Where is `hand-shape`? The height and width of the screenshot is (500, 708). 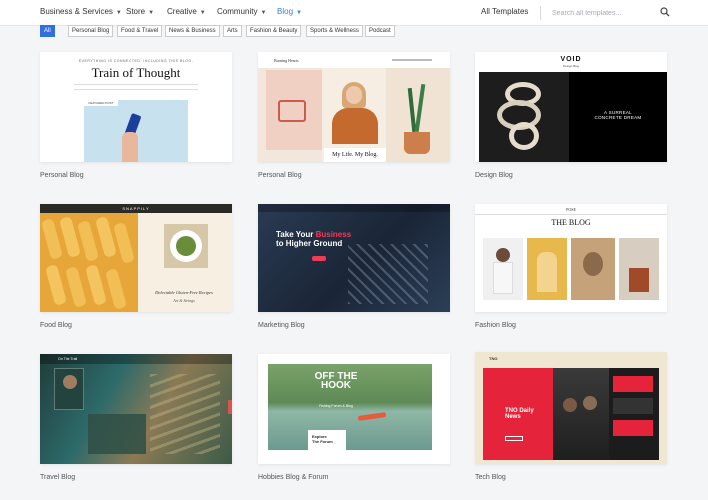 hand-shape is located at coordinates (130, 147).